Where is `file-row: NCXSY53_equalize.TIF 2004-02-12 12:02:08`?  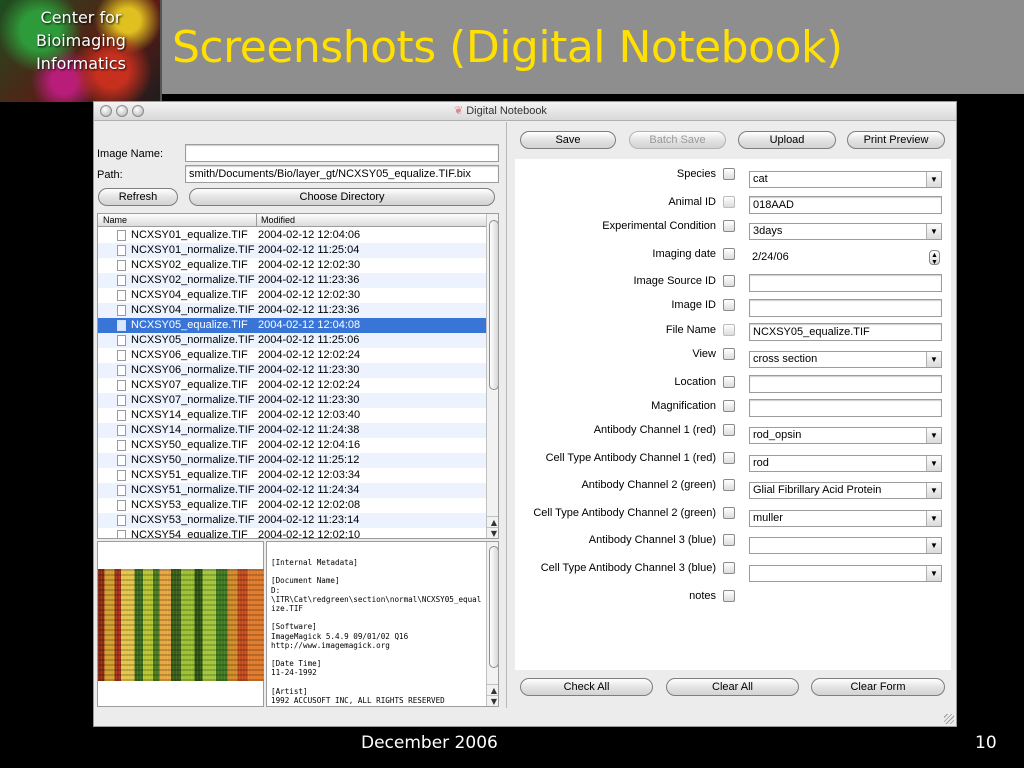 file-row: NCXSY53_equalize.TIF 2004-02-12 12:02:08 is located at coordinates (292, 505).